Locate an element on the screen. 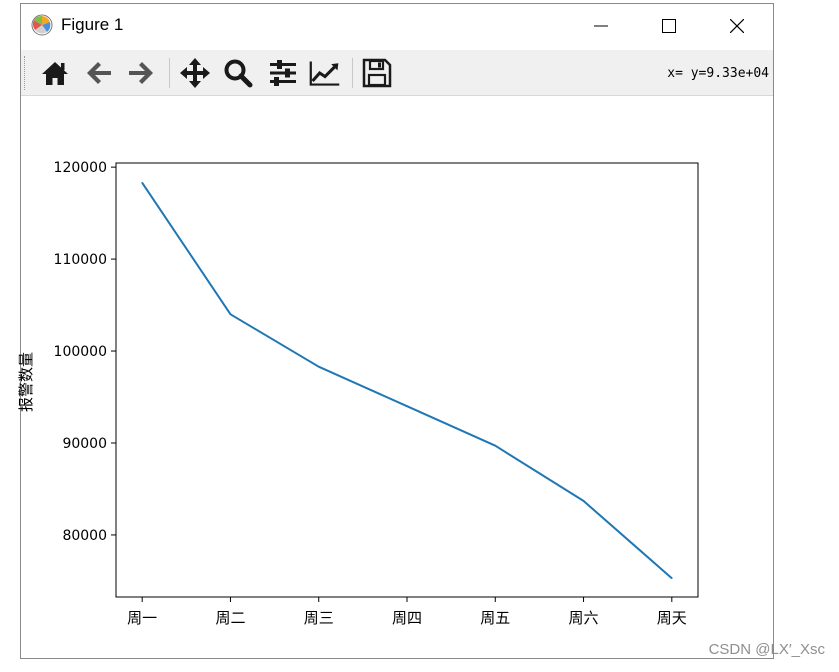  y-tick-label: 100000 is located at coordinates (80, 352).